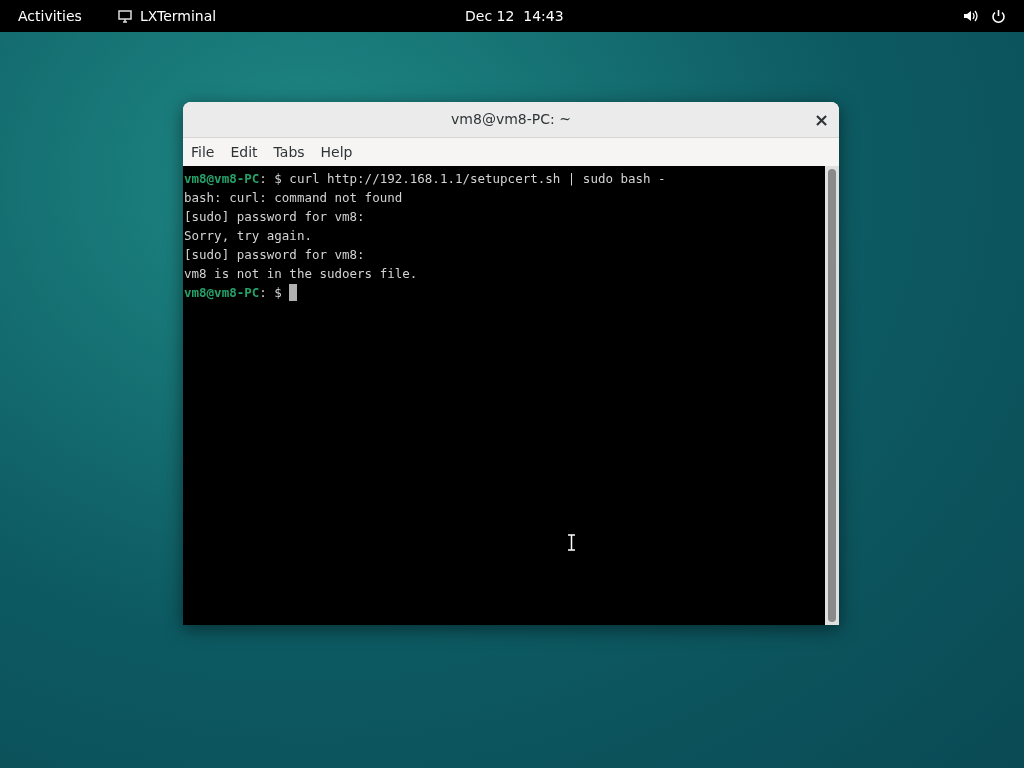 The height and width of the screenshot is (768, 1024). What do you see at coordinates (336, 152) in the screenshot?
I see `menu-item: Help` at bounding box center [336, 152].